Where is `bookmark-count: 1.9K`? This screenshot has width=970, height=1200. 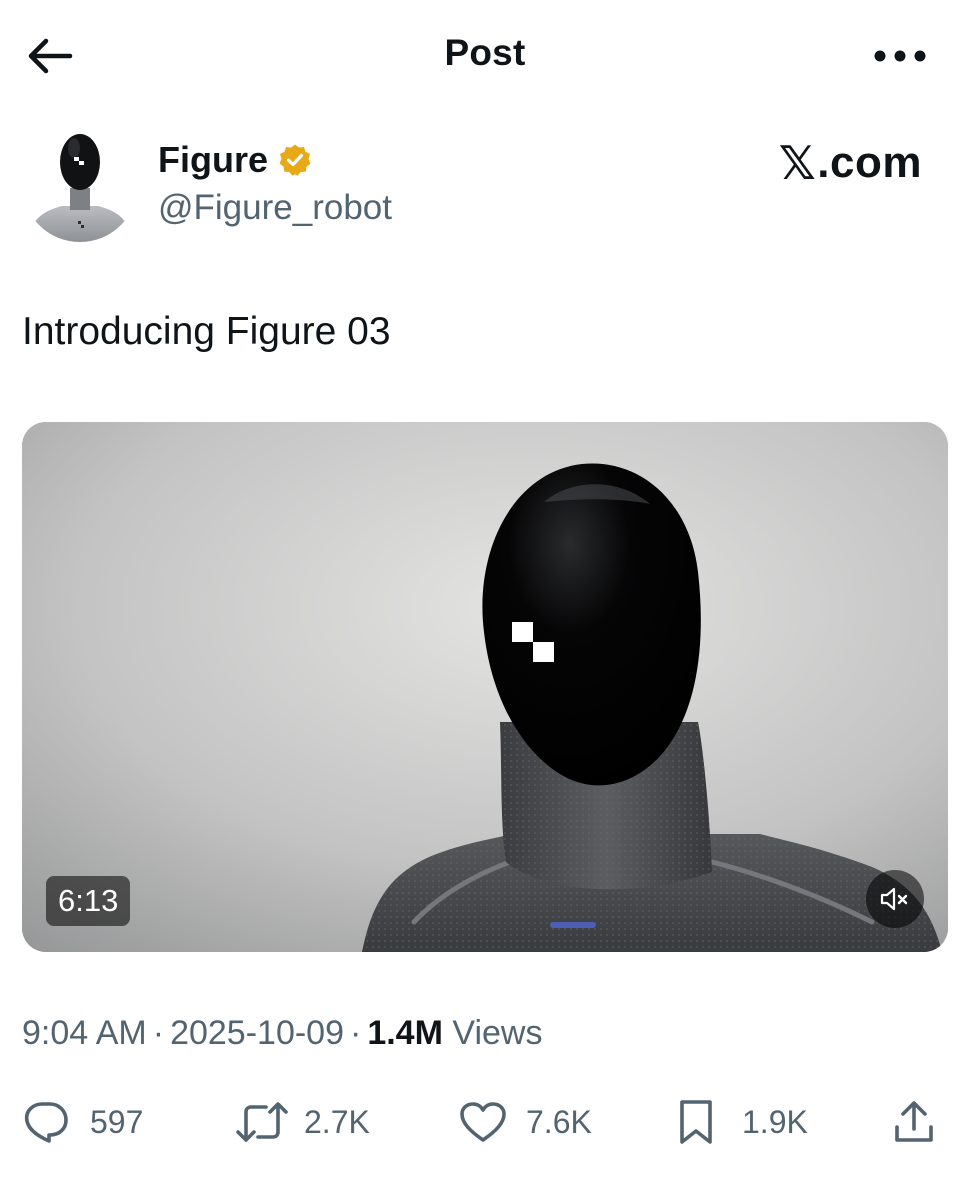
bookmark-count: 1.9K is located at coordinates (775, 1121).